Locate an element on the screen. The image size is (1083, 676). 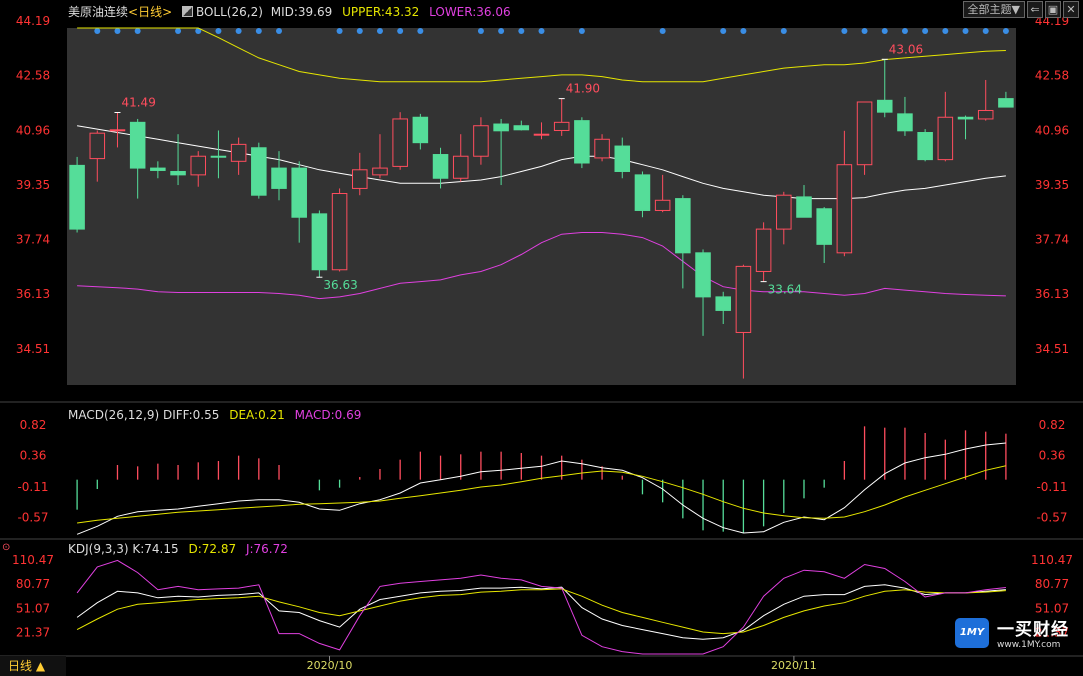
price-axis-label-right: 39.35 is located at coordinates (1052, 185).